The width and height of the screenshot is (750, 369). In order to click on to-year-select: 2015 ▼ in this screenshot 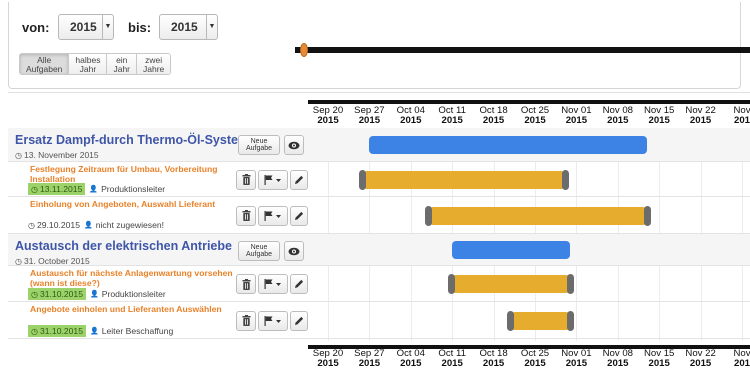, I will do `click(188, 27)`.